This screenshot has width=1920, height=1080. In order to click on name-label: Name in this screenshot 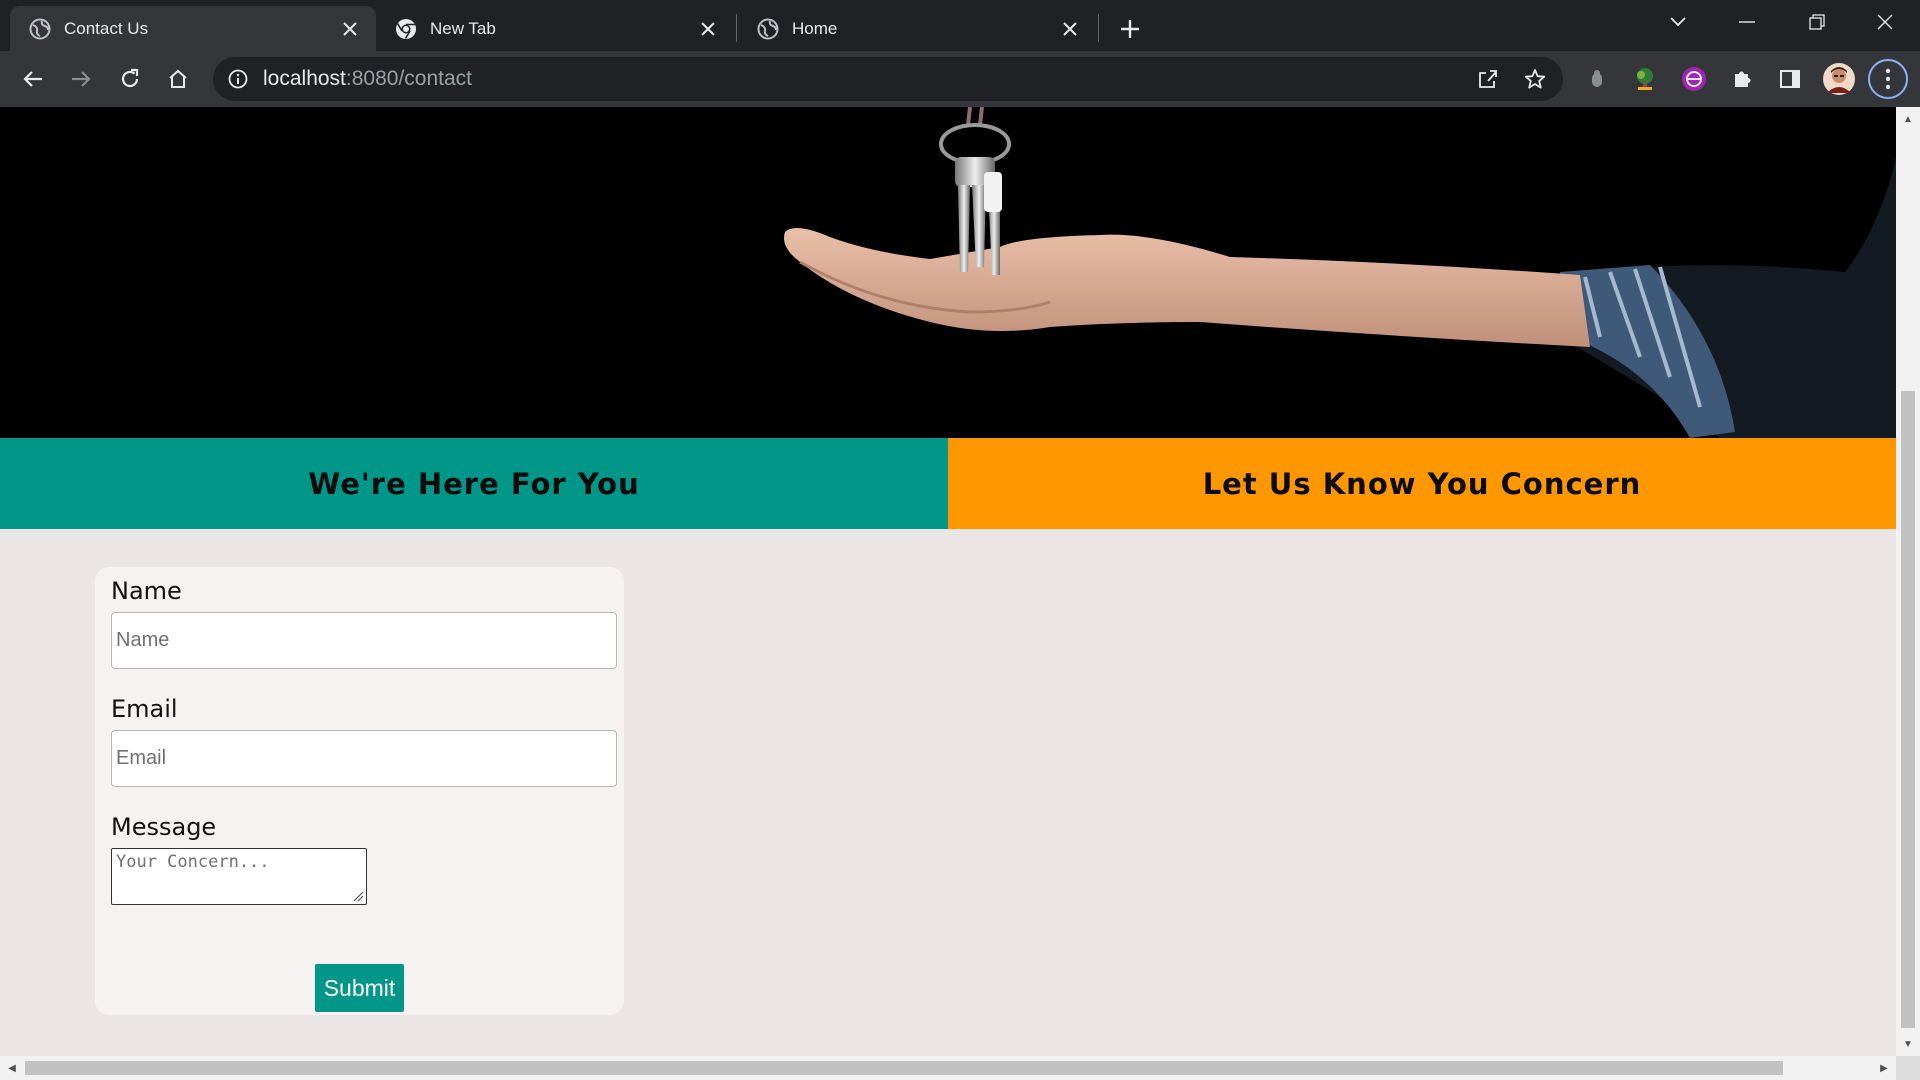, I will do `click(146, 591)`.